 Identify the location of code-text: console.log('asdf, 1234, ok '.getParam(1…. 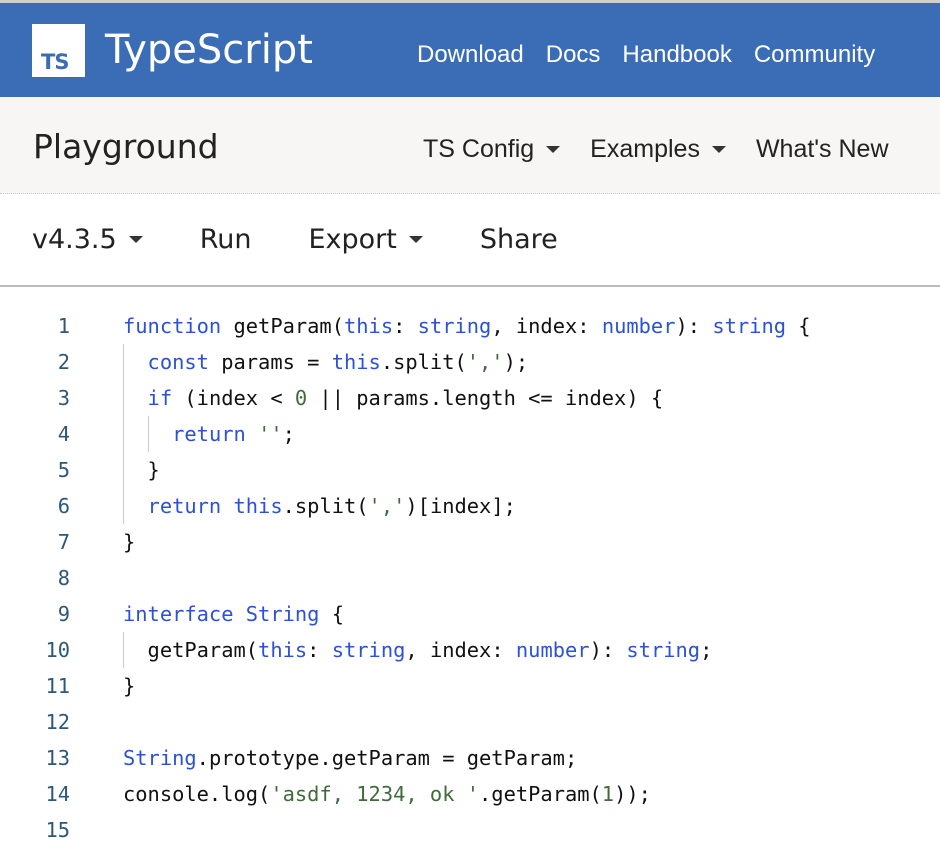
(387, 794).